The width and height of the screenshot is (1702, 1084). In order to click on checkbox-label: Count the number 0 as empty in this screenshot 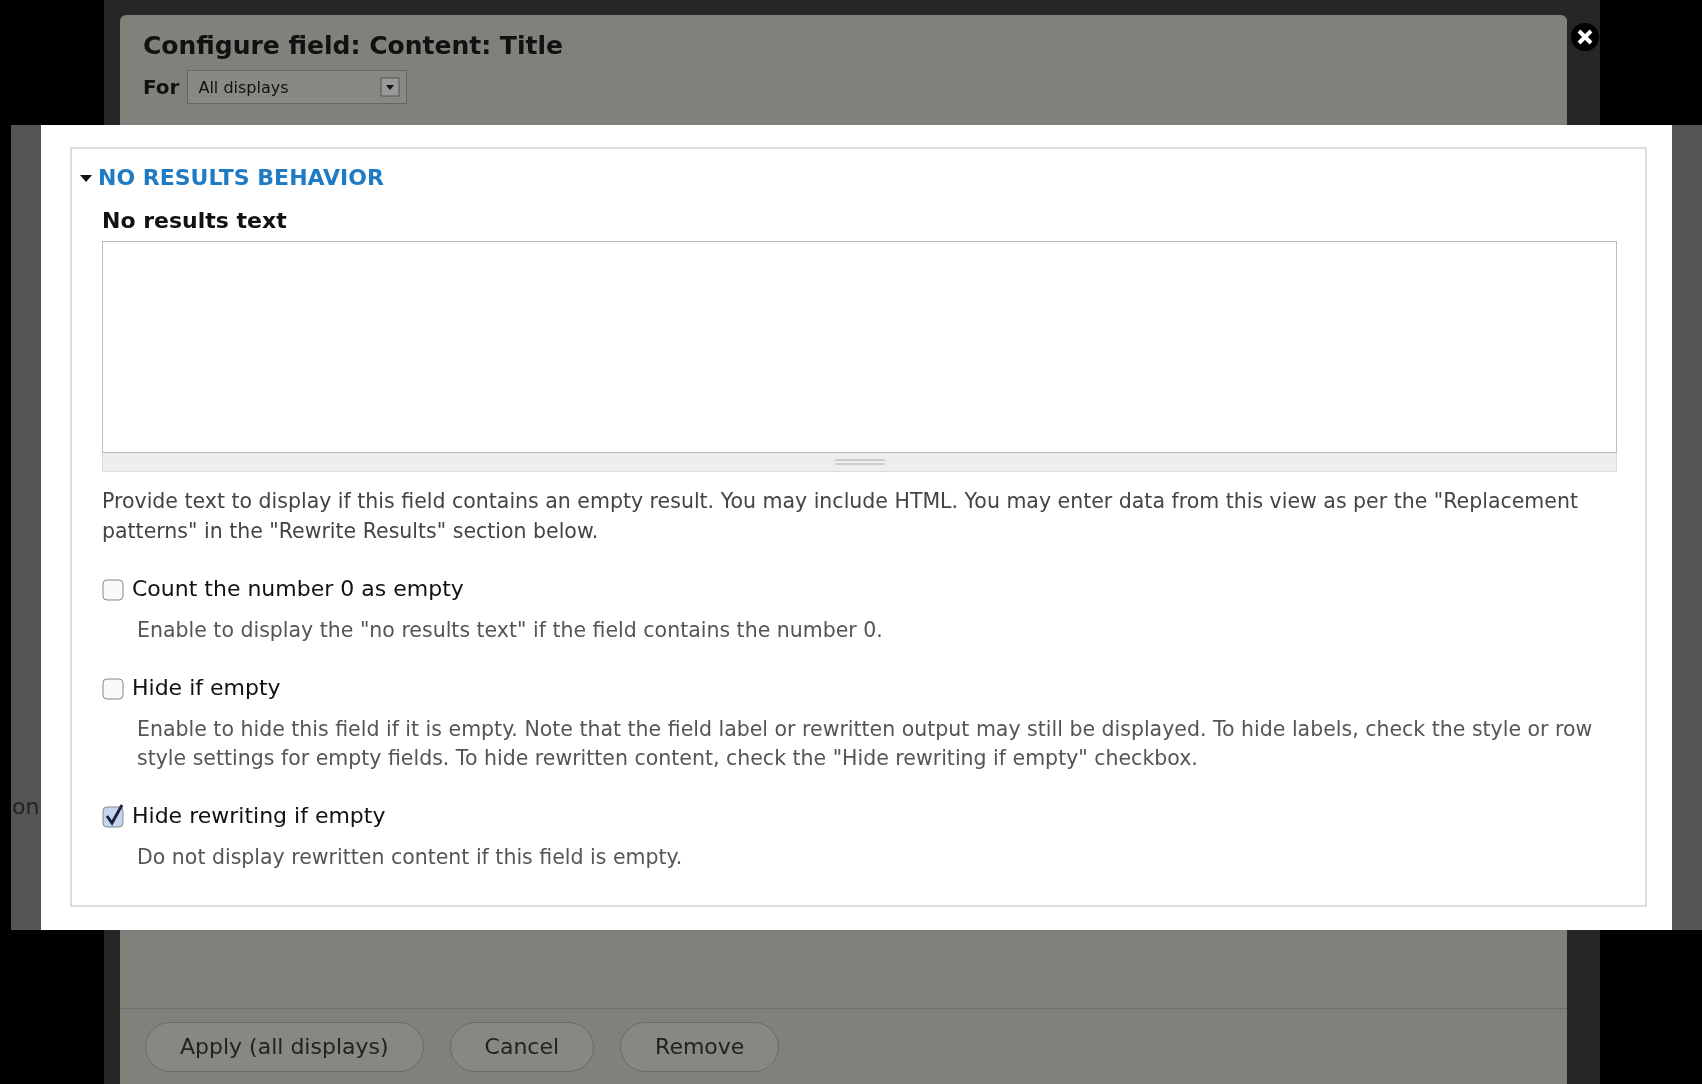, I will do `click(298, 588)`.